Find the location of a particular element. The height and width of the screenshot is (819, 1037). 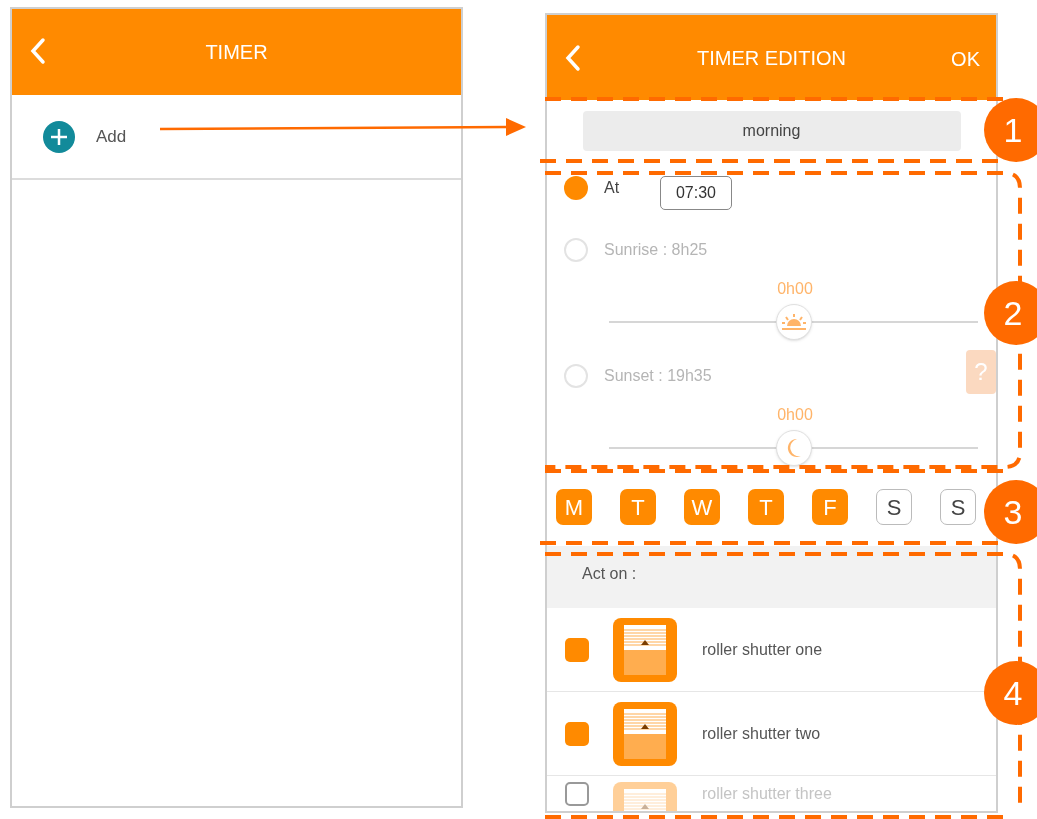

day-toggle: W is located at coordinates (702, 507).